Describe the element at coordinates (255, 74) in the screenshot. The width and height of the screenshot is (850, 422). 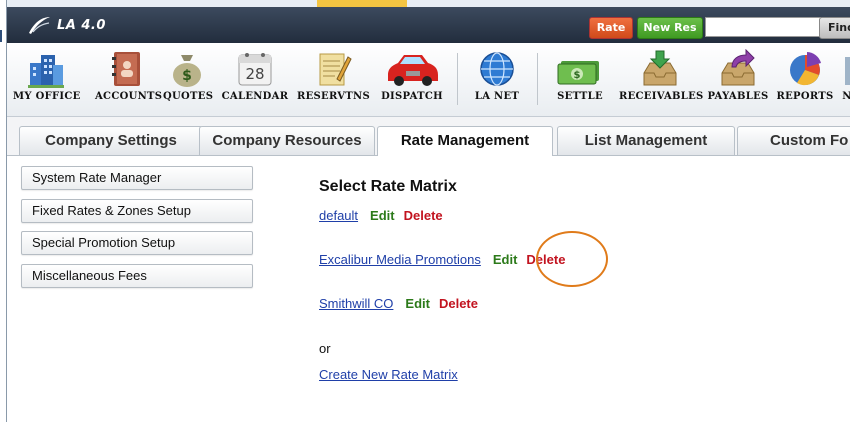
I see `calendar-day: 28` at that location.